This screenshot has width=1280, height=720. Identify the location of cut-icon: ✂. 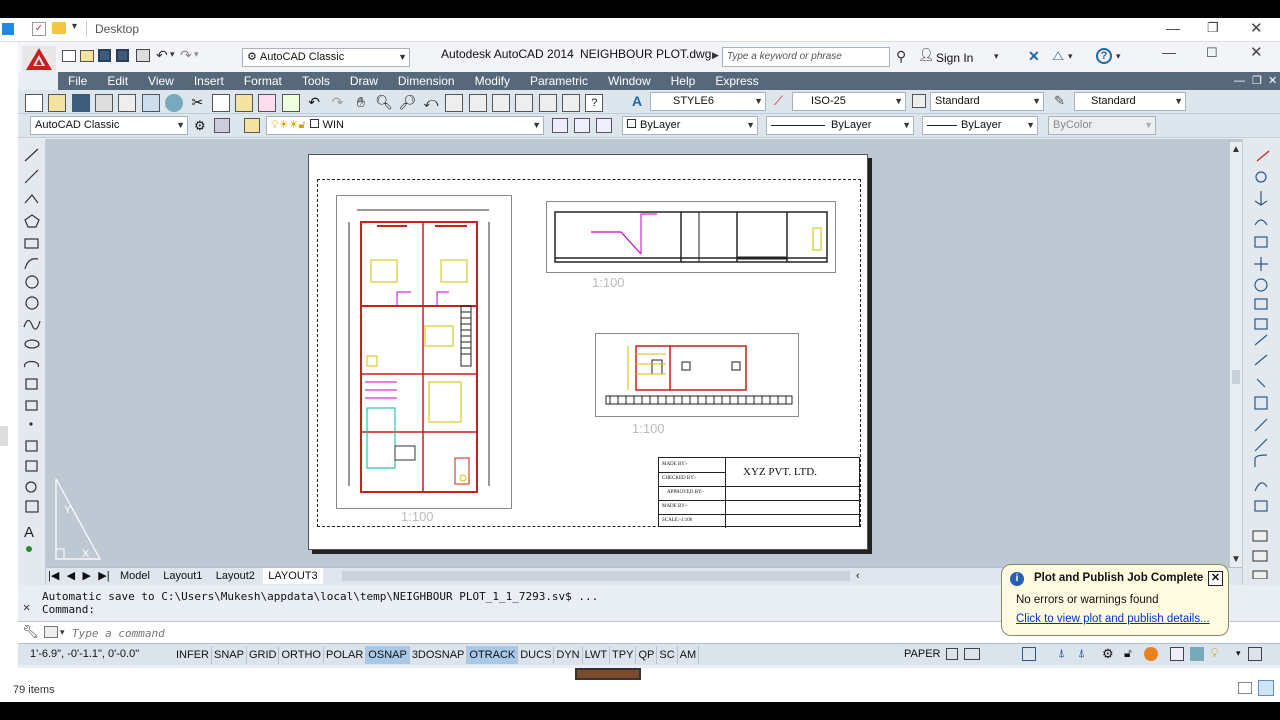
(197, 103).